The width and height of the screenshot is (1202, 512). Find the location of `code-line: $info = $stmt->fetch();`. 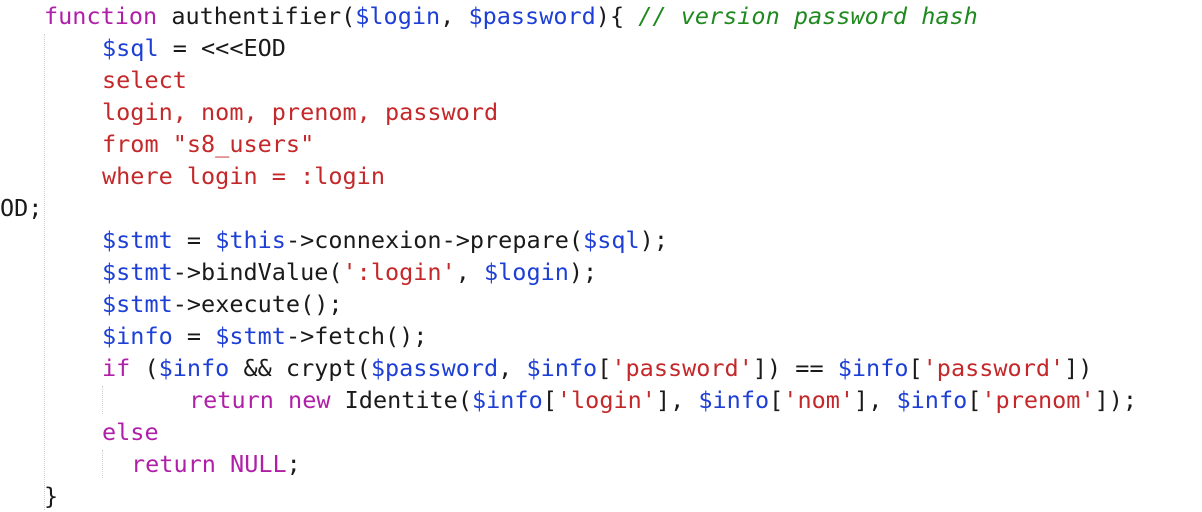

code-line: $info = $stmt->fetch(); is located at coordinates (264, 336).